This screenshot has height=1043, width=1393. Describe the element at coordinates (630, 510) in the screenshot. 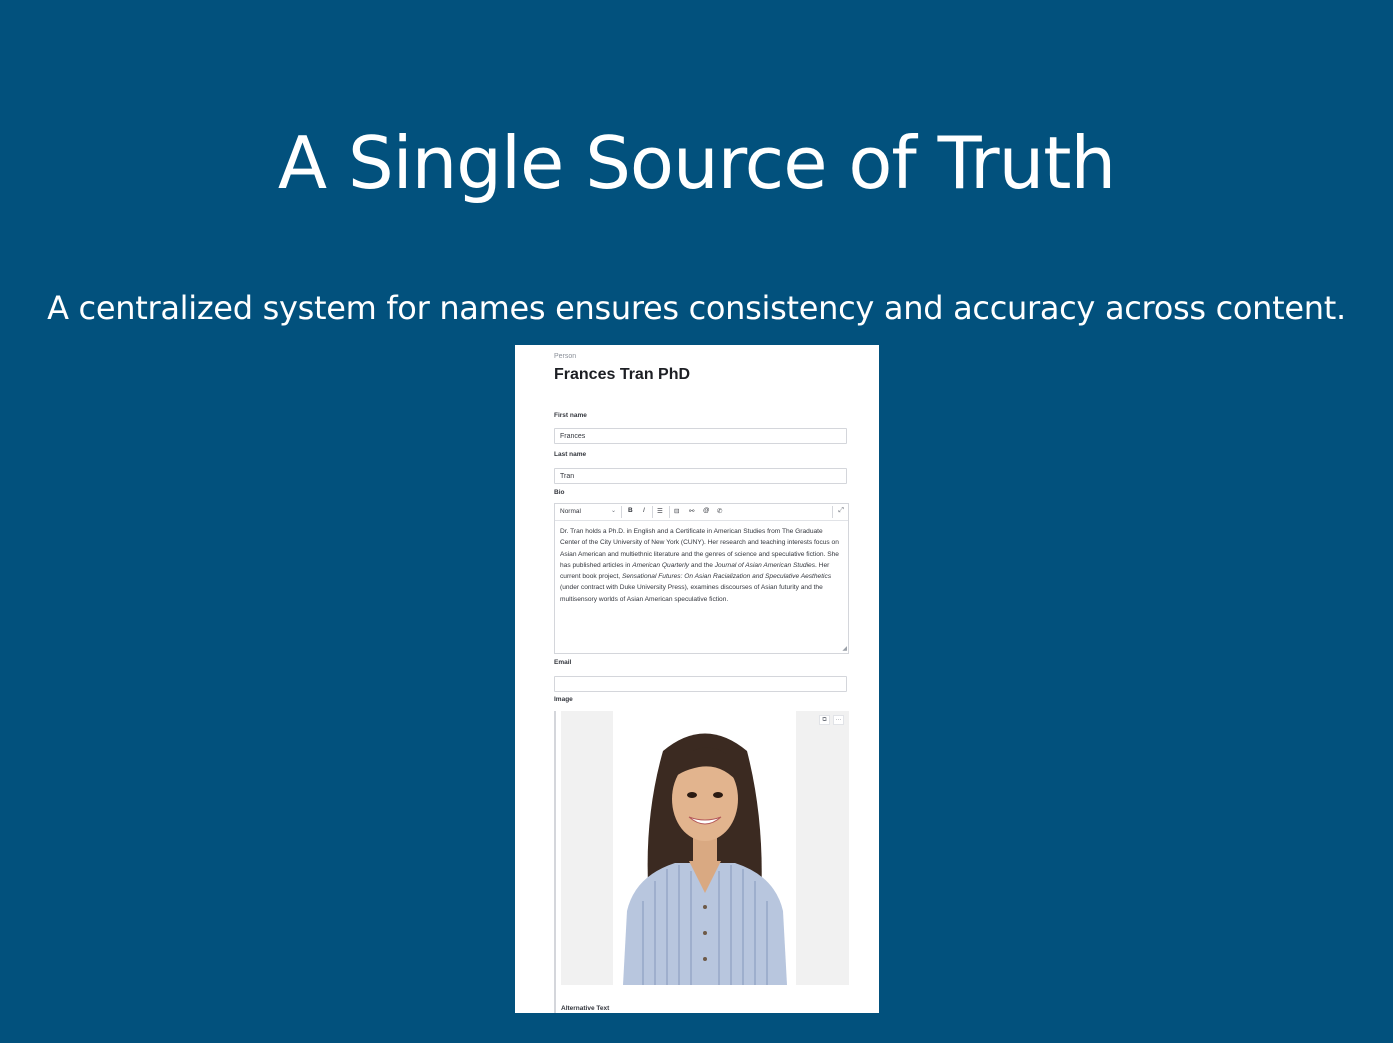

I see `bold-button: B` at that location.